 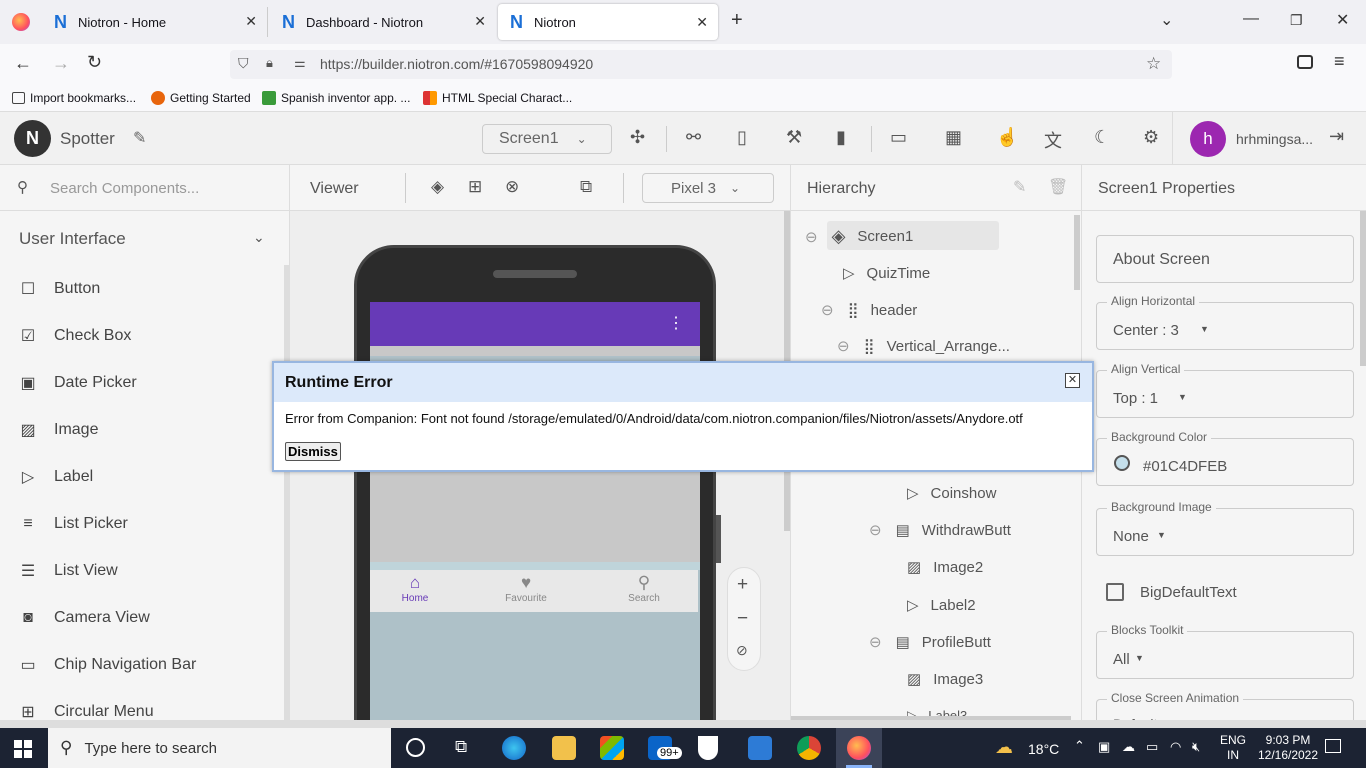 What do you see at coordinates (1053, 140) in the screenshot?
I see `translate-icon: 文` at bounding box center [1053, 140].